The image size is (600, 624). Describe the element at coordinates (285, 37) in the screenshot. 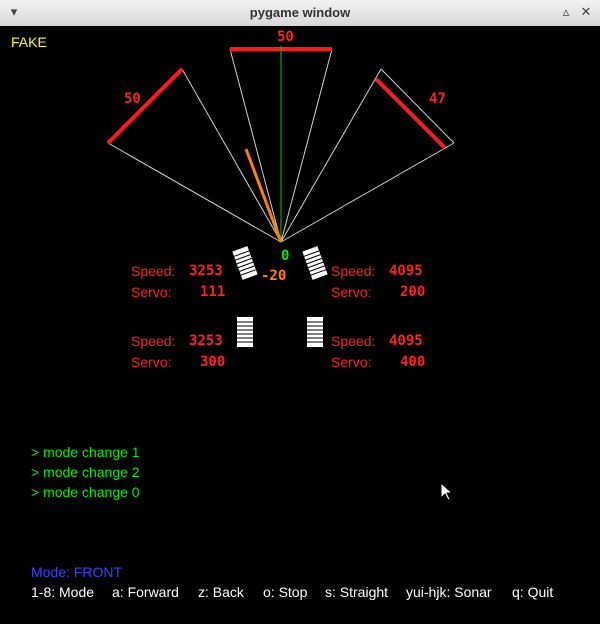

I see `sonar-center-value: 50` at that location.